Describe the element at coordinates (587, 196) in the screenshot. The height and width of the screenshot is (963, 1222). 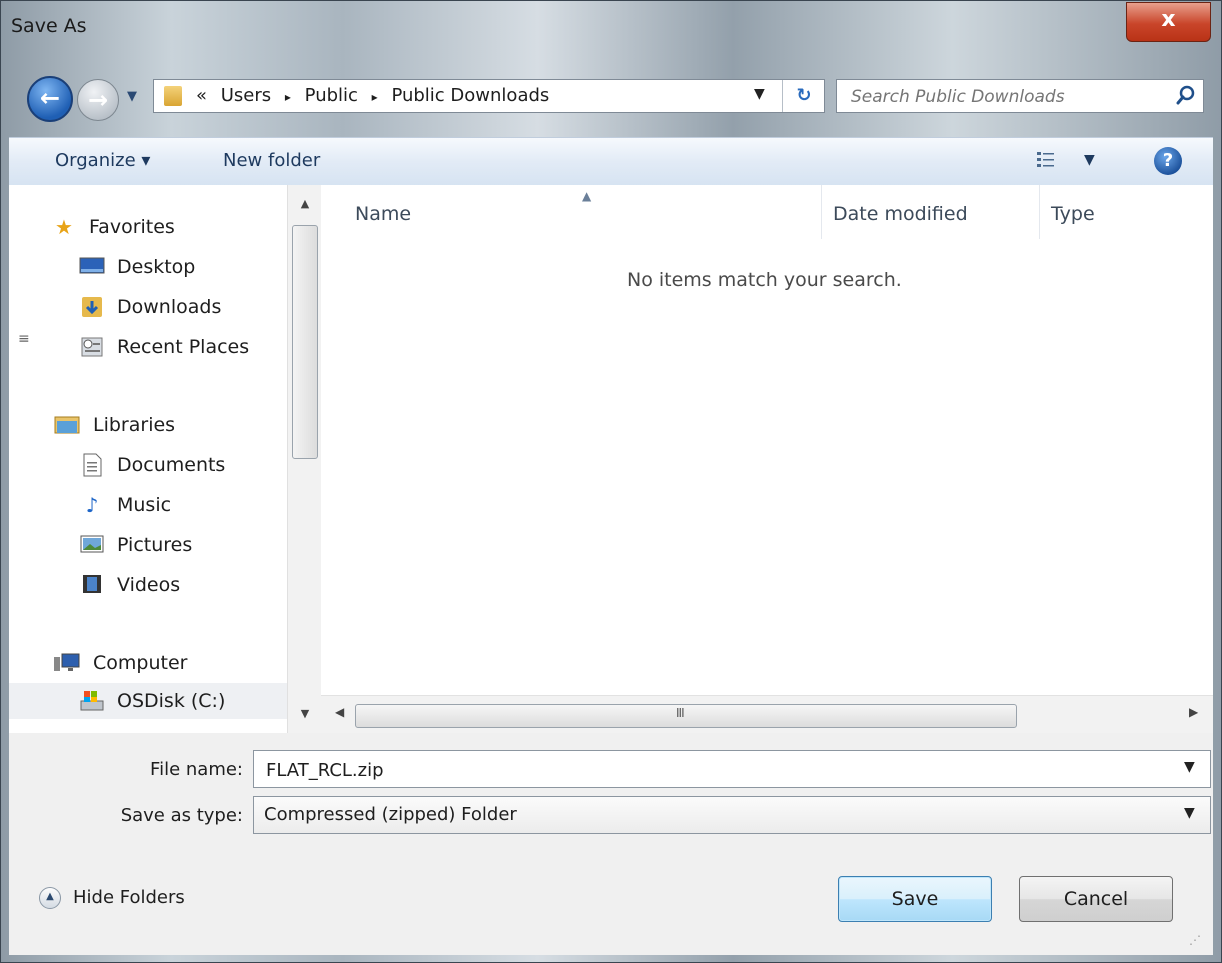
I see `sort-ascending-icon: ▲` at that location.